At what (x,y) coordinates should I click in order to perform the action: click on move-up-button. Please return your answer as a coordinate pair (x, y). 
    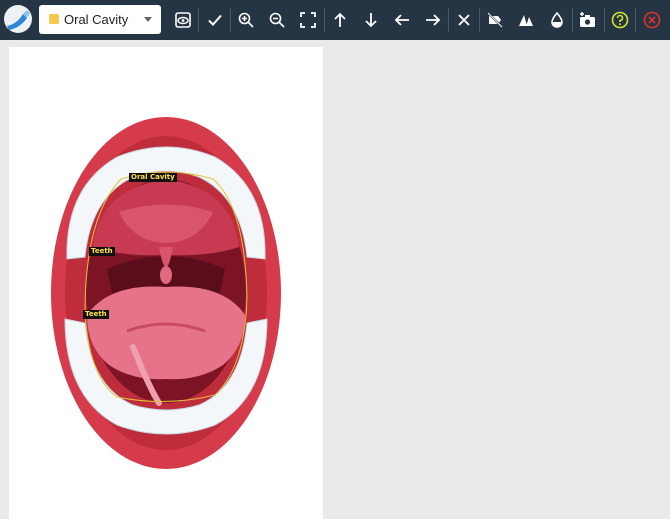
    Looking at the image, I should click on (340, 20).